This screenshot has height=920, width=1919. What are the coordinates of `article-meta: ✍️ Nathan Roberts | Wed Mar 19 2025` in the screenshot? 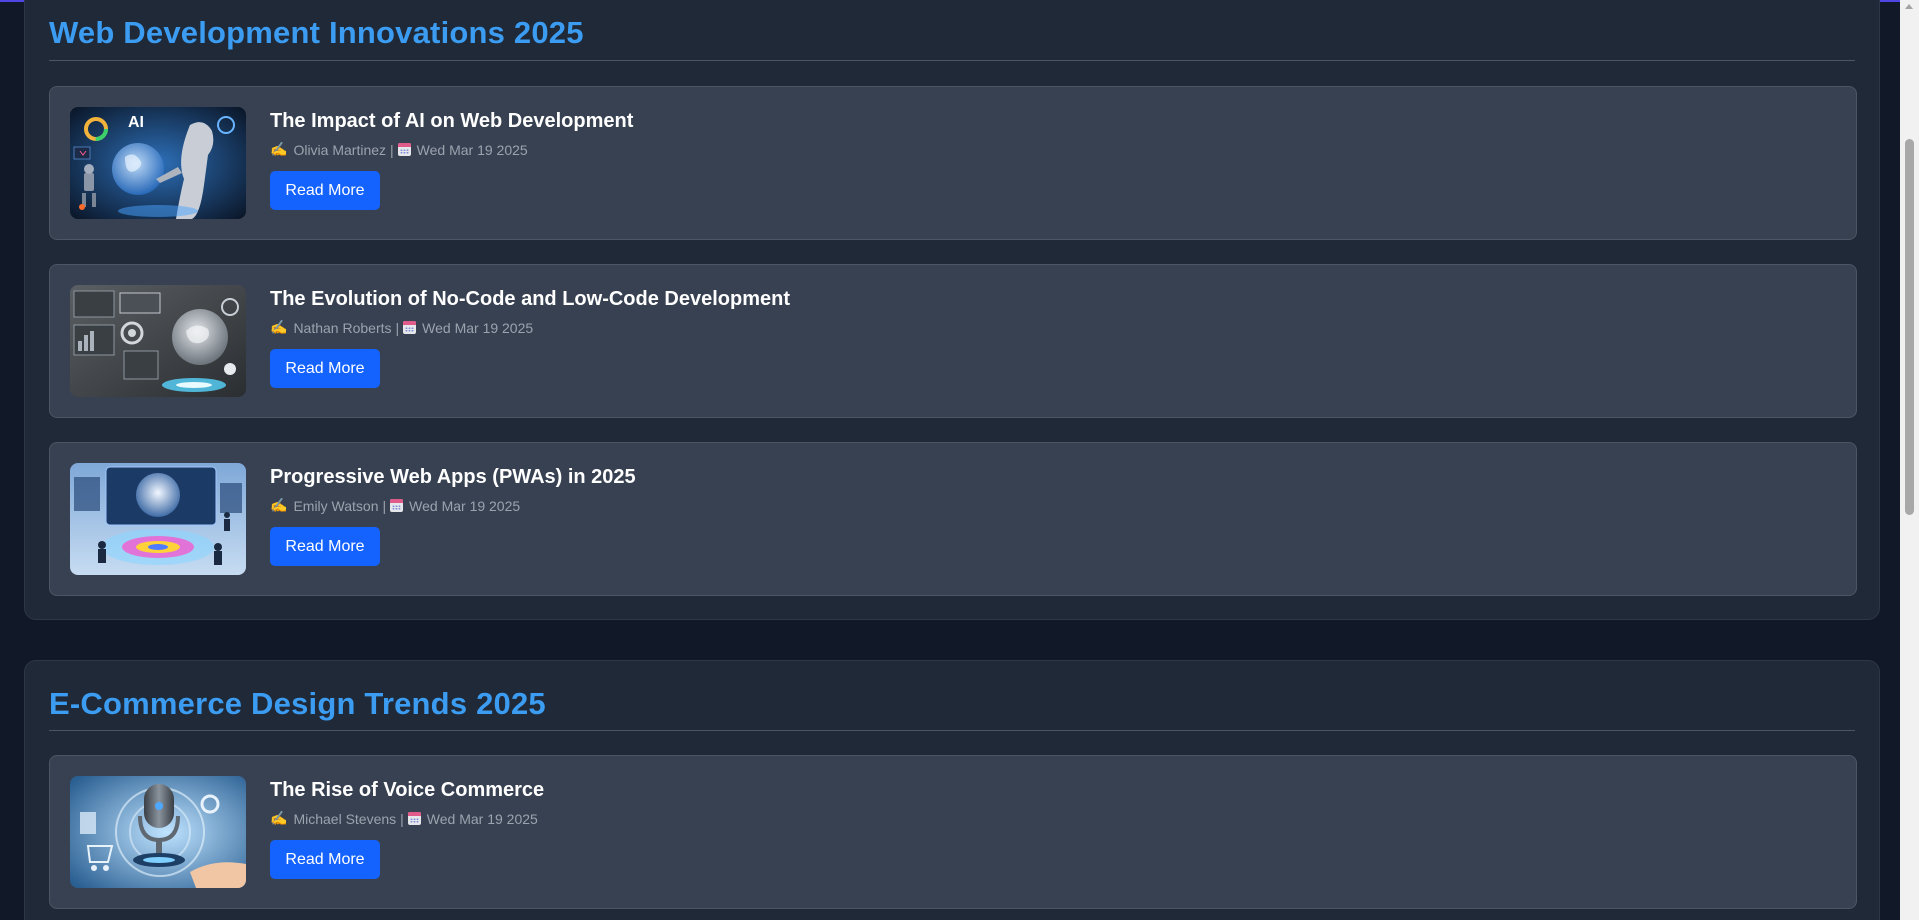 It's located at (401, 327).